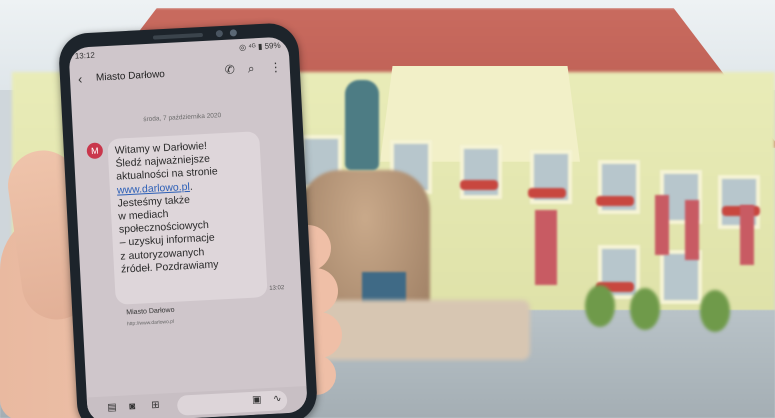 Image resolution: width=775 pixels, height=418 pixels. What do you see at coordinates (182, 118) in the screenshot?
I see `date-separator: środa, 7 października 2020` at bounding box center [182, 118].